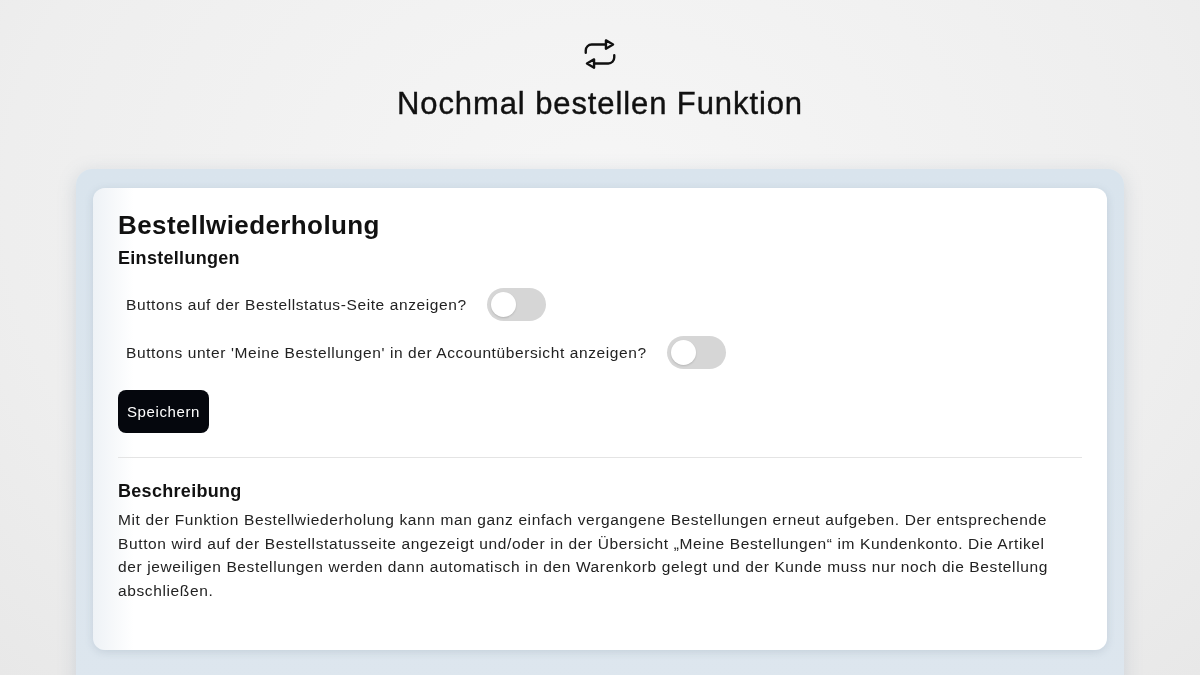 Image resolution: width=1200 pixels, height=675 pixels. Describe the element at coordinates (386, 352) in the screenshot. I see `toggle-label: Buttons unter 'Meine Bestellungen' in der Accountübersicht anzeigen?` at that location.